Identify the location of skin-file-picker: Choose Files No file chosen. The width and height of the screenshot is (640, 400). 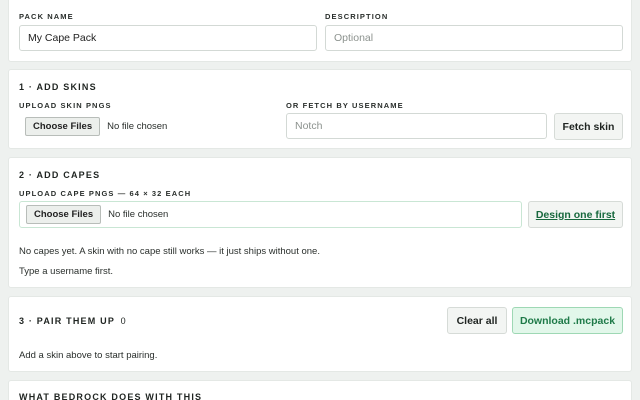
(149, 126).